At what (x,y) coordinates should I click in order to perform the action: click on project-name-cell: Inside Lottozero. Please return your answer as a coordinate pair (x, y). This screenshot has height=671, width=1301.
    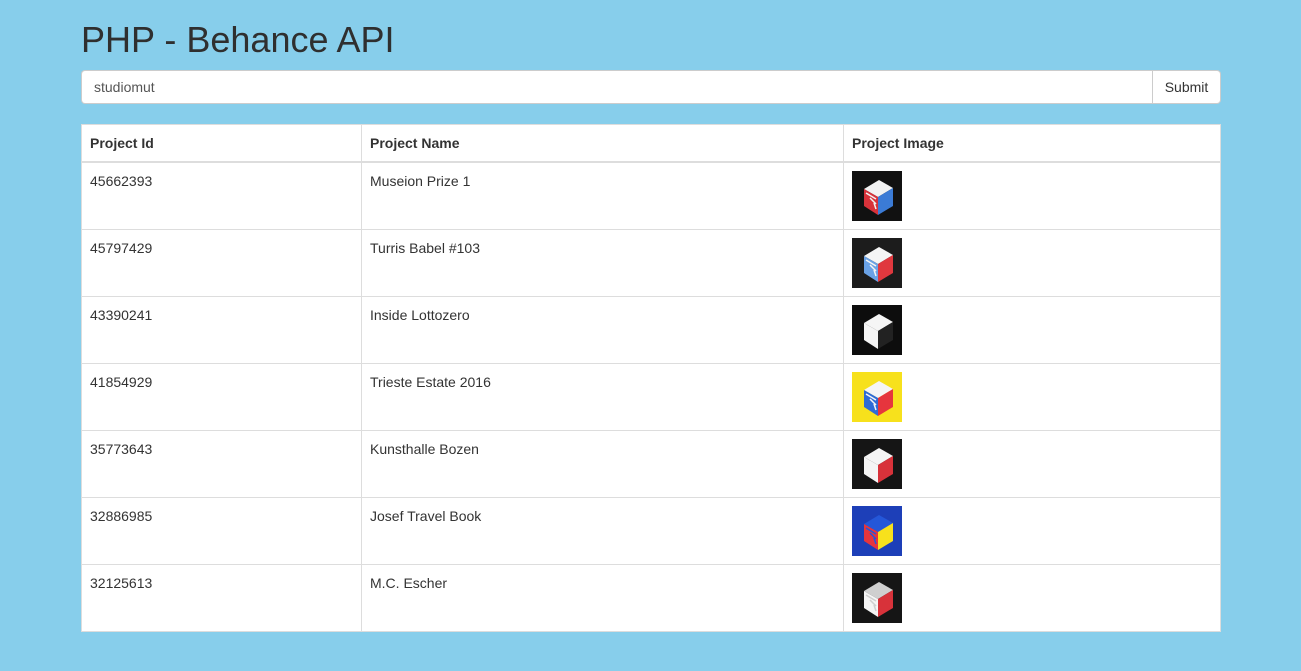
    Looking at the image, I should click on (602, 330).